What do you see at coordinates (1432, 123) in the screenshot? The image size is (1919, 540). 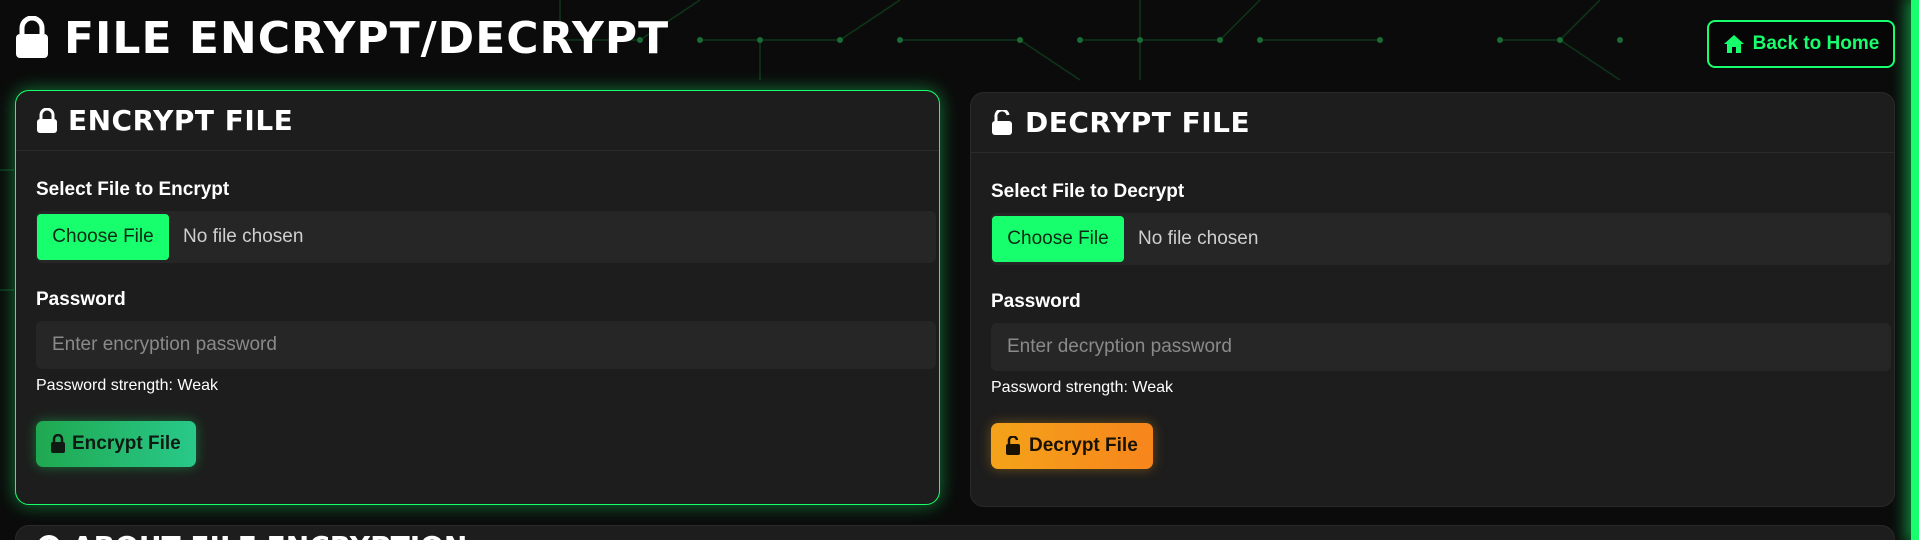 I see `decrypt-card-header: DECRYPT FILE` at bounding box center [1432, 123].